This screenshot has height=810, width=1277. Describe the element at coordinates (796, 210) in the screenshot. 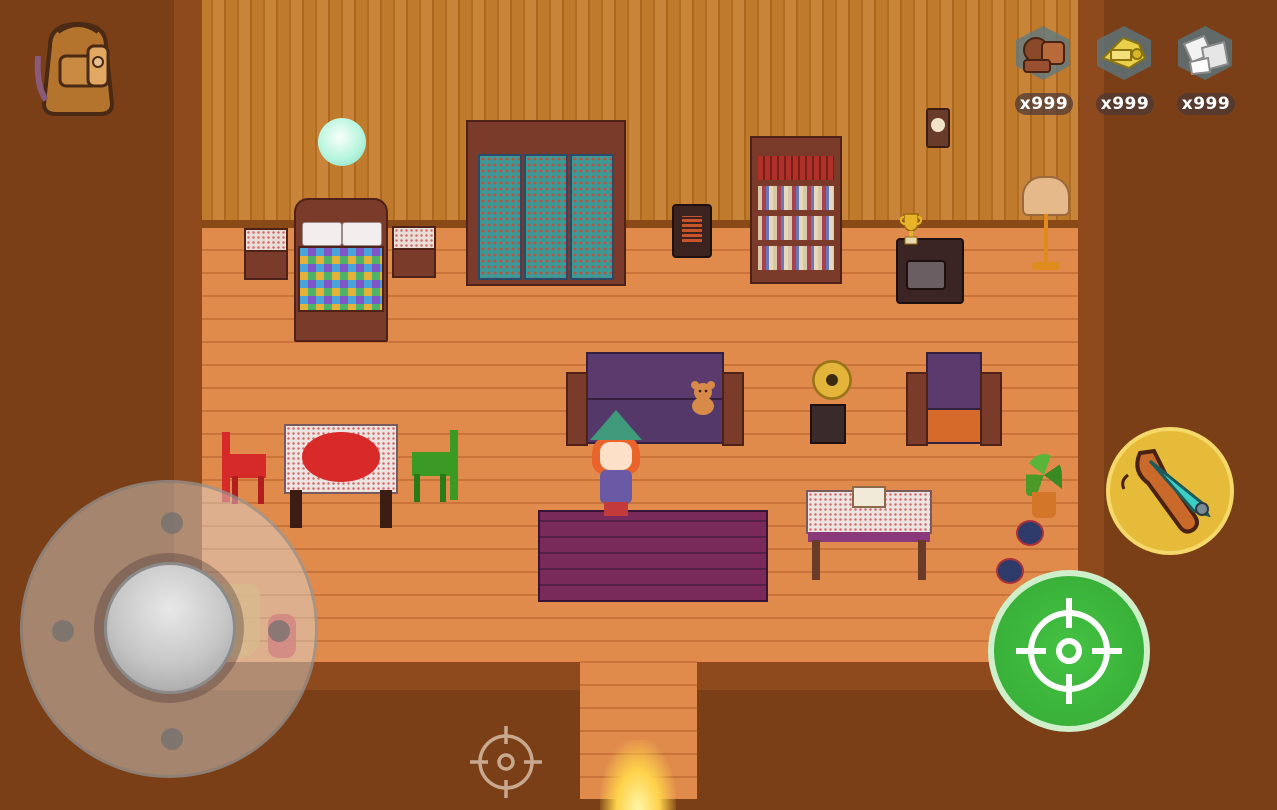

I see `bookshelf` at that location.